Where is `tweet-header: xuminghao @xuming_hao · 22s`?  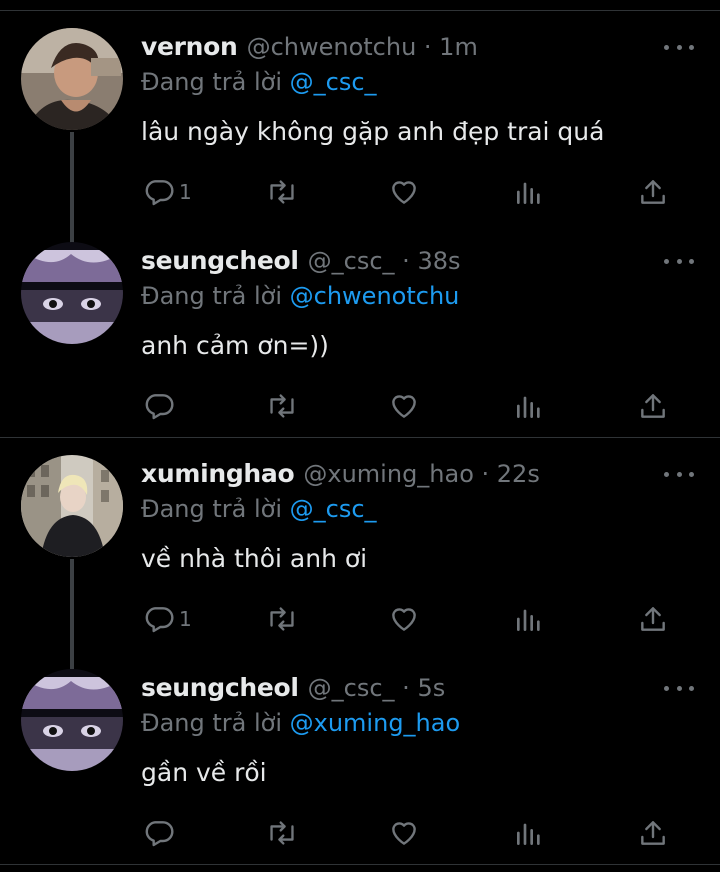 tweet-header: xuminghao @xuming_hao · 22s is located at coordinates (340, 476).